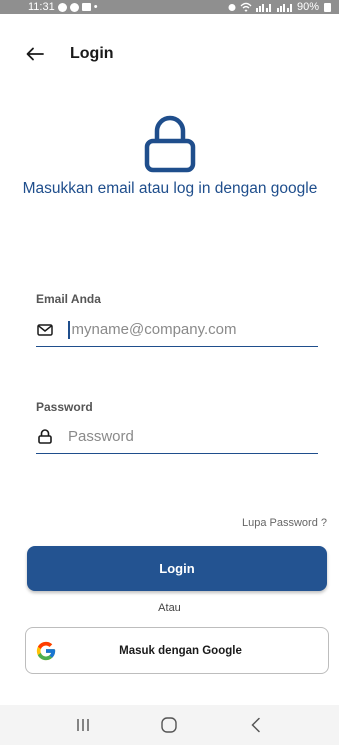 The width and height of the screenshot is (339, 745). I want to click on battery-icon, so click(327, 7).